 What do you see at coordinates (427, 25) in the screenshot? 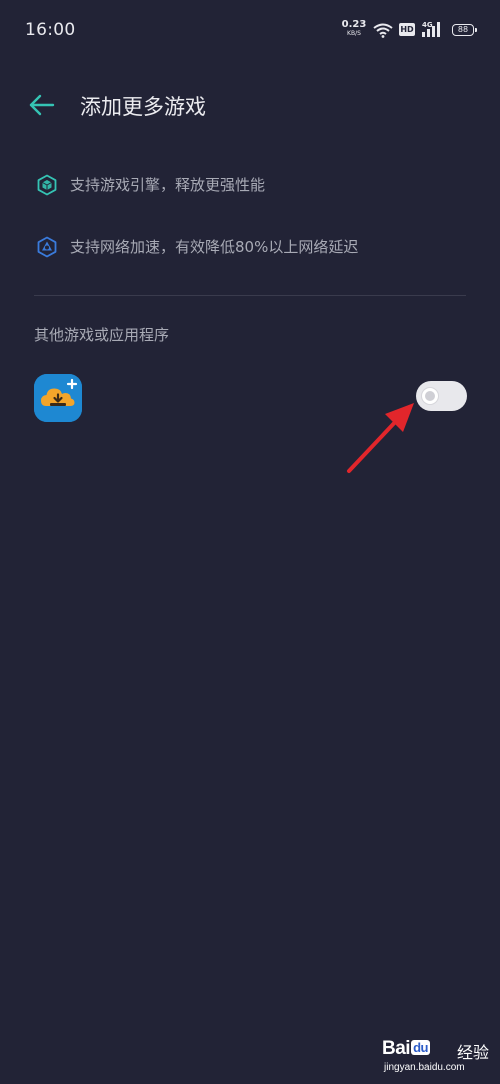
I see `network-type-label: 4G` at bounding box center [427, 25].